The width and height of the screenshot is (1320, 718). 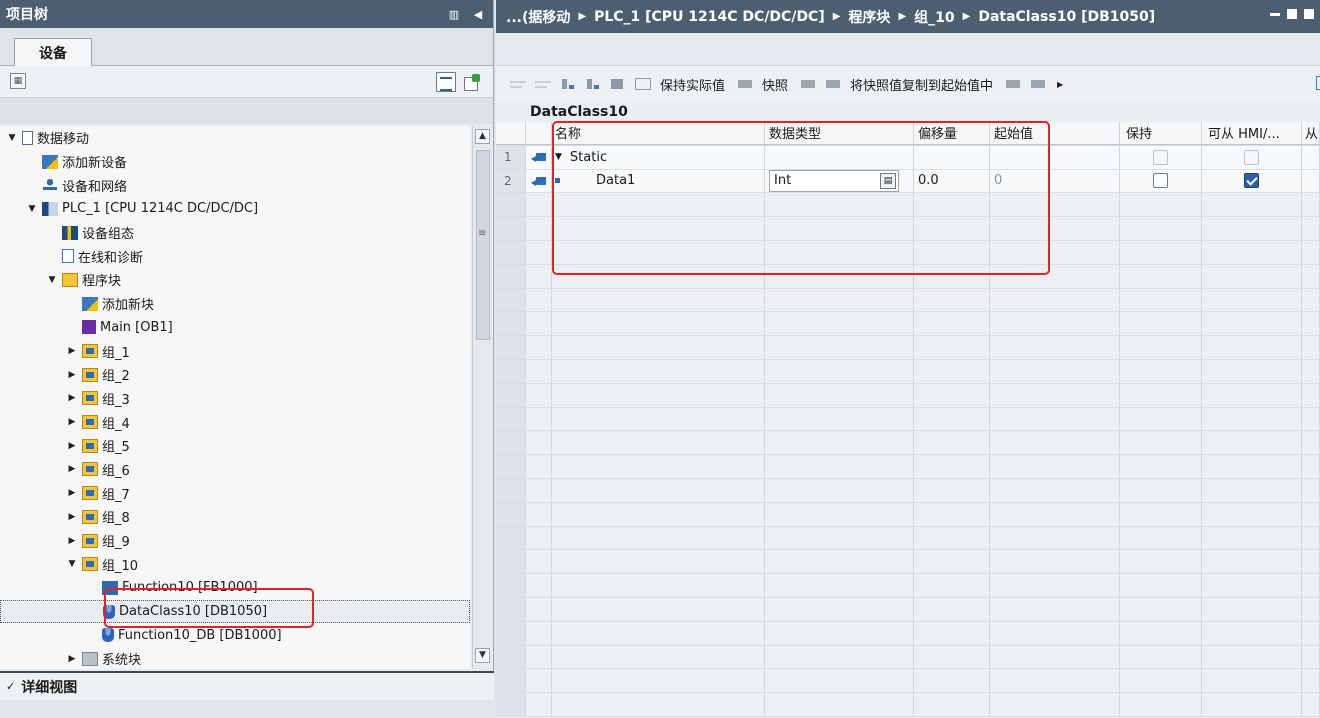 What do you see at coordinates (618, 84) in the screenshot?
I see `list-icon` at bounding box center [618, 84].